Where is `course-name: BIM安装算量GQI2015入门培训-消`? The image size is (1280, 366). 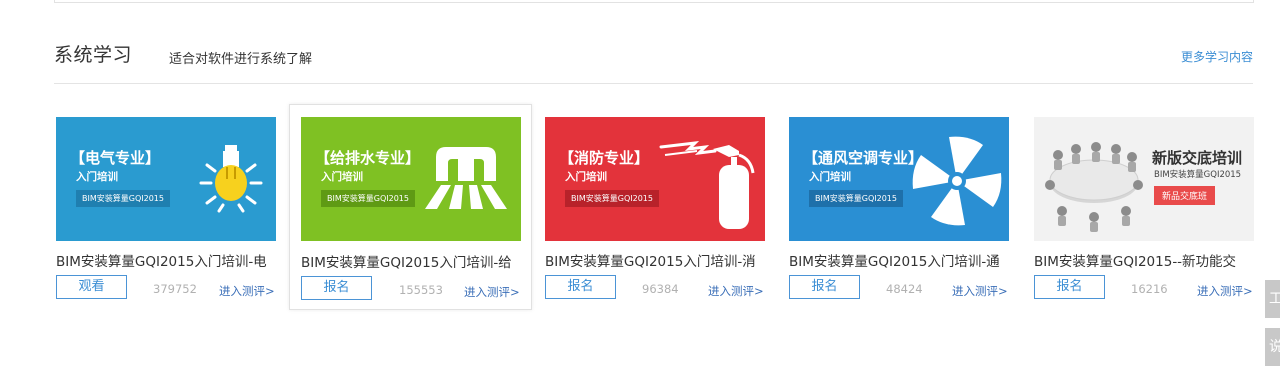 course-name: BIM安装算量GQI2015入门培训-消 is located at coordinates (663, 260).